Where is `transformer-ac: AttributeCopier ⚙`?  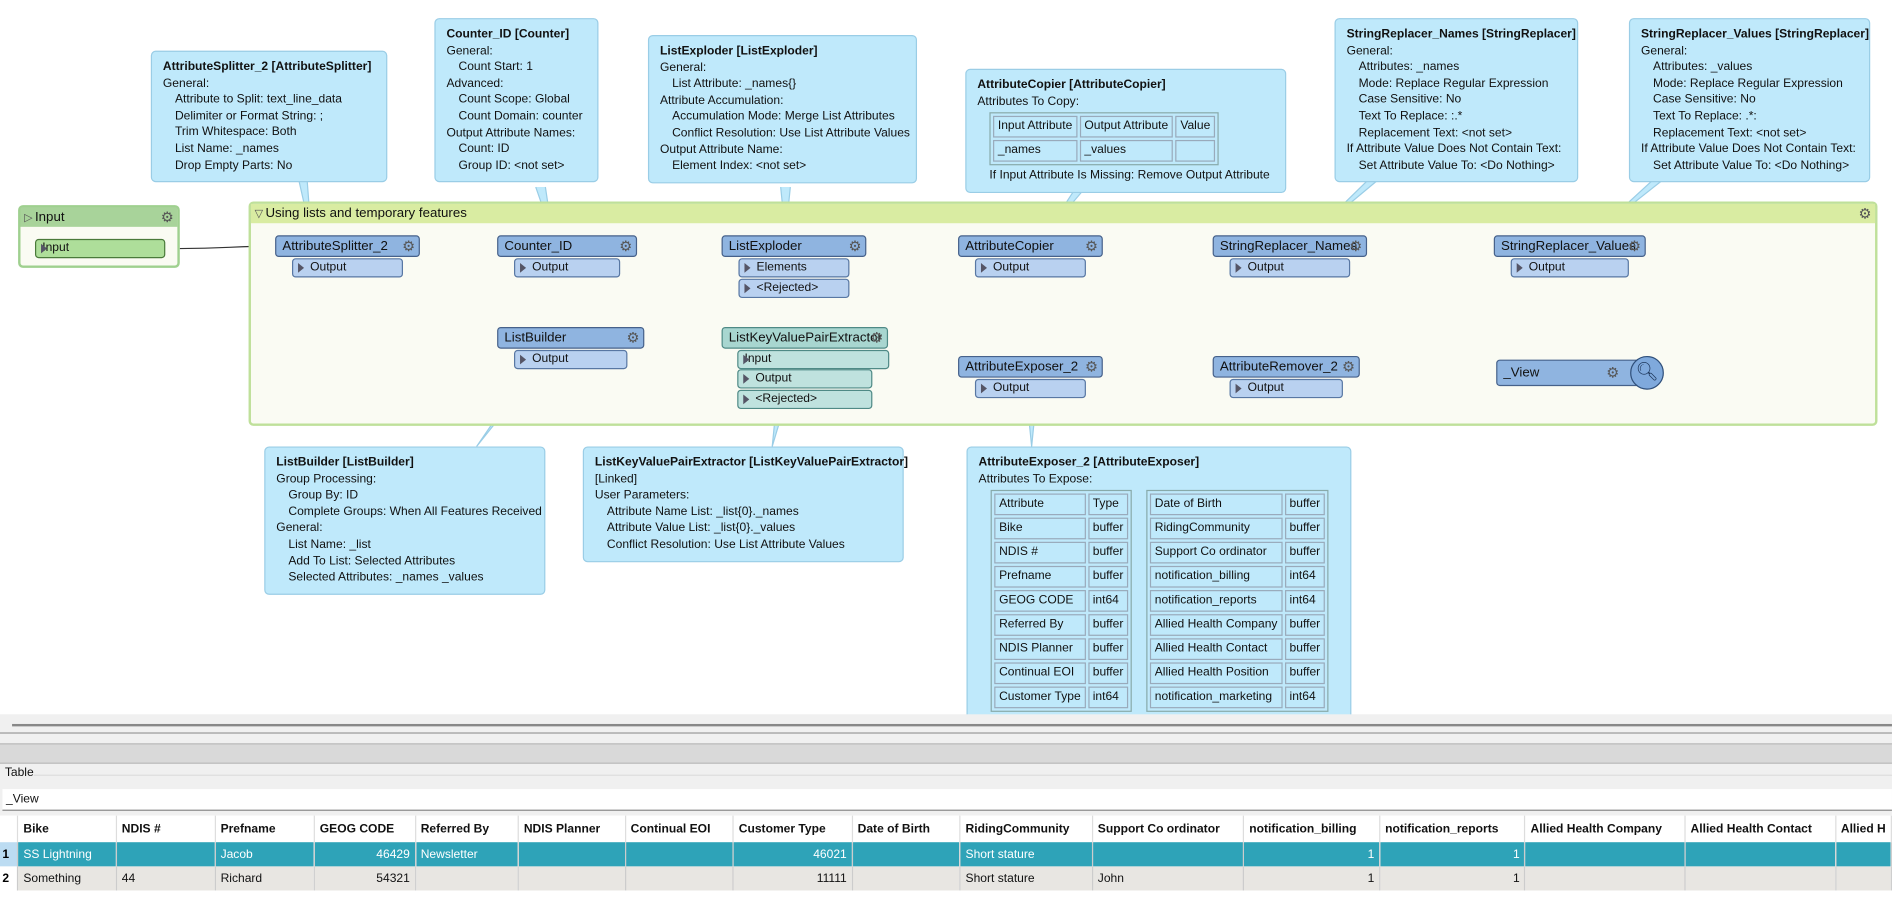 transformer-ac: AttributeCopier ⚙ is located at coordinates (1030, 246).